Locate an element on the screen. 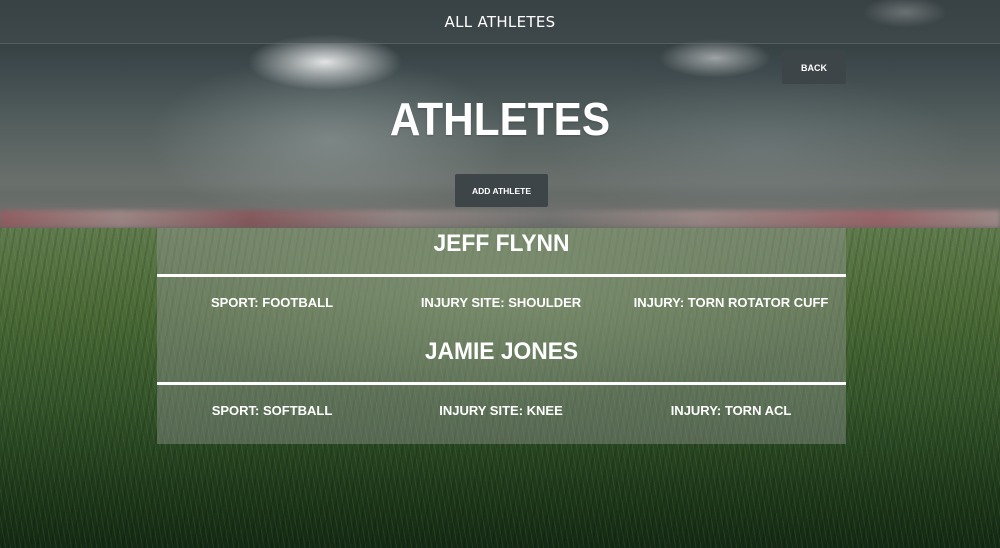  top-bar-title: ALL ATHLETES is located at coordinates (500, 21).